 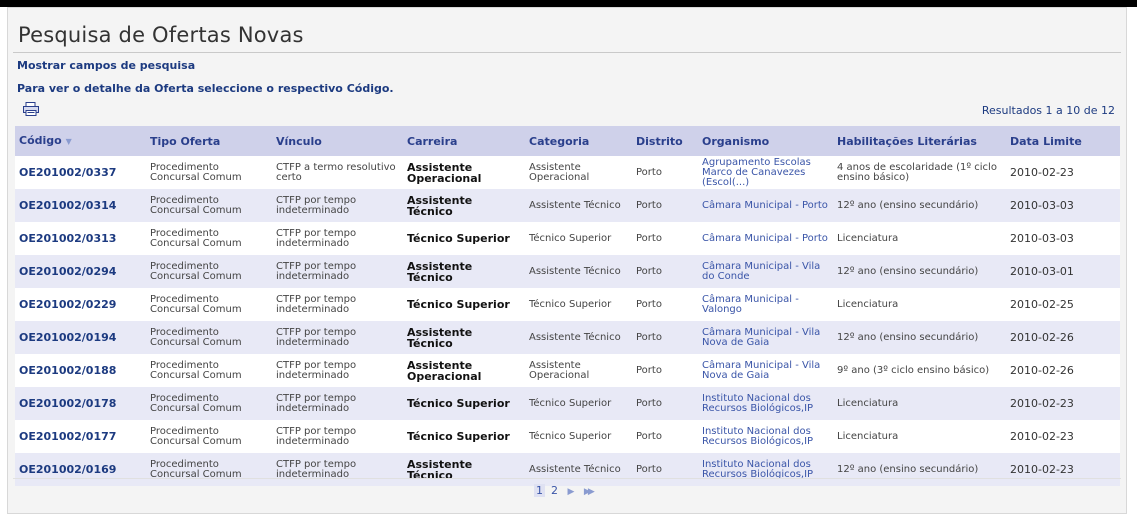 What do you see at coordinates (919, 370) in the screenshot?
I see `cell-habilitacoes: 9º ano (3º ciclo ensino básico)` at bounding box center [919, 370].